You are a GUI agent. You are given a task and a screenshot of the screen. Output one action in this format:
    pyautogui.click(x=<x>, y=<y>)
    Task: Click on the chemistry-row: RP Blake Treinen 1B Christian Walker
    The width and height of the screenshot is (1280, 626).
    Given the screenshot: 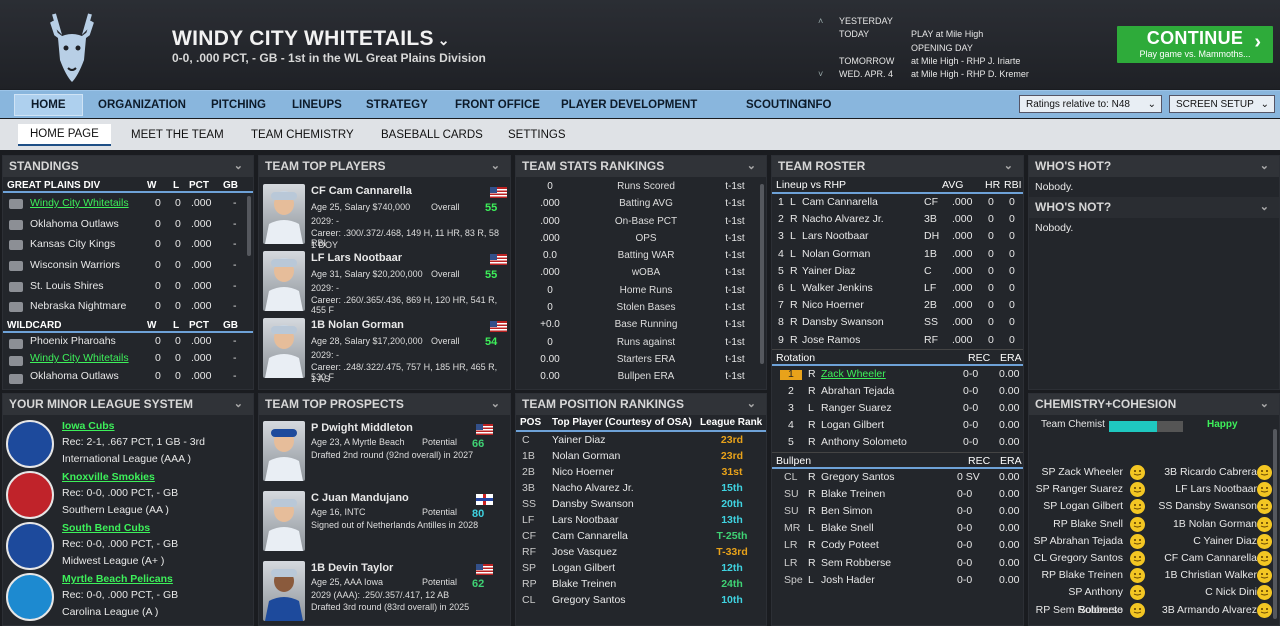 What is the action you would take?
    pyautogui.click(x=1154, y=575)
    